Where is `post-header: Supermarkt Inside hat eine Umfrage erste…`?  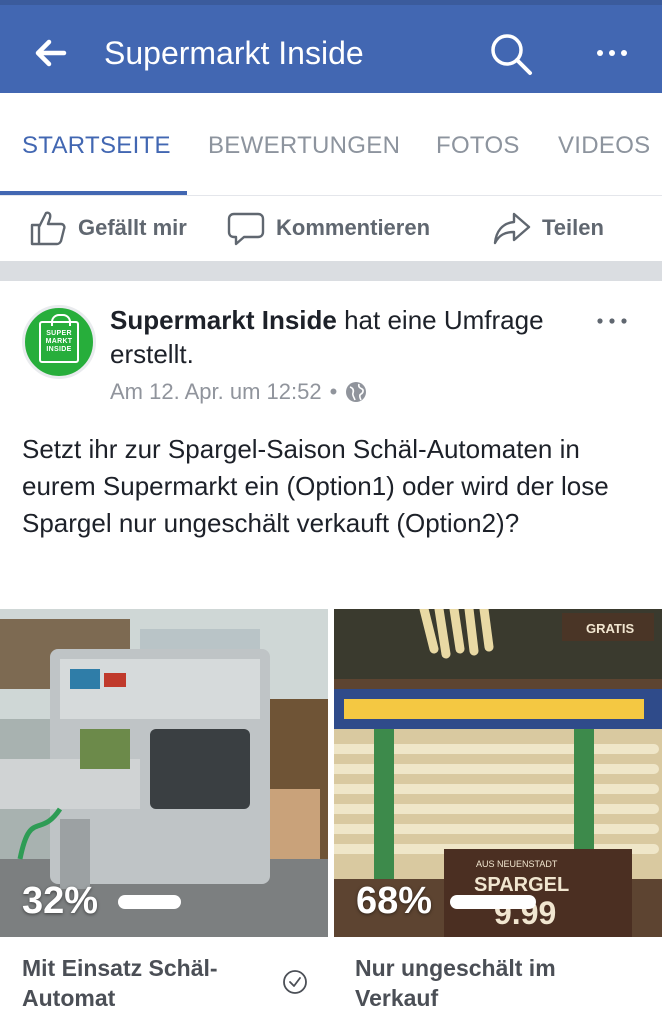
post-header: Supermarkt Inside hat eine Umfrage erste… is located at coordinates (345, 337).